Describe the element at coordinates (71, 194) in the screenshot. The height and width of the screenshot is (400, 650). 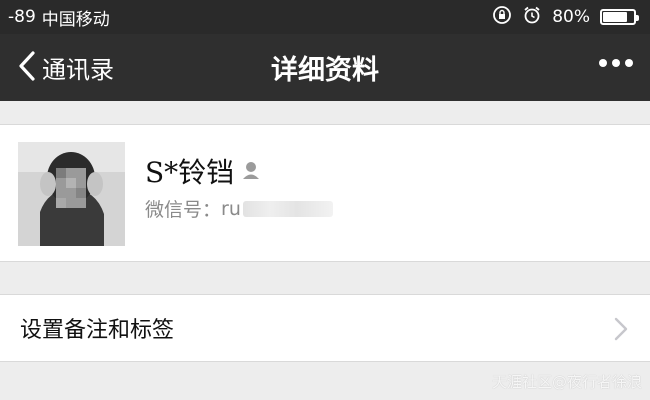
I see `avatar` at that location.